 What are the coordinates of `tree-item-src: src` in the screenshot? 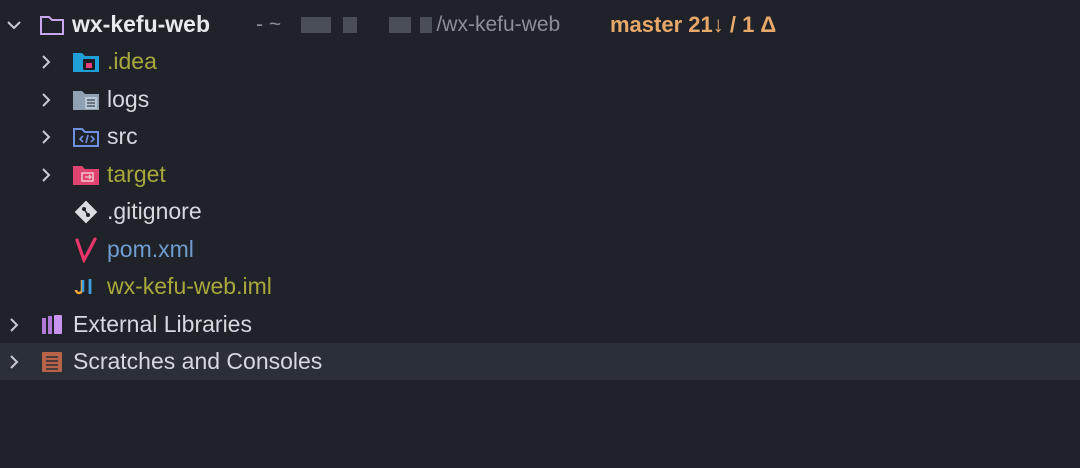 It's located at (540, 136).